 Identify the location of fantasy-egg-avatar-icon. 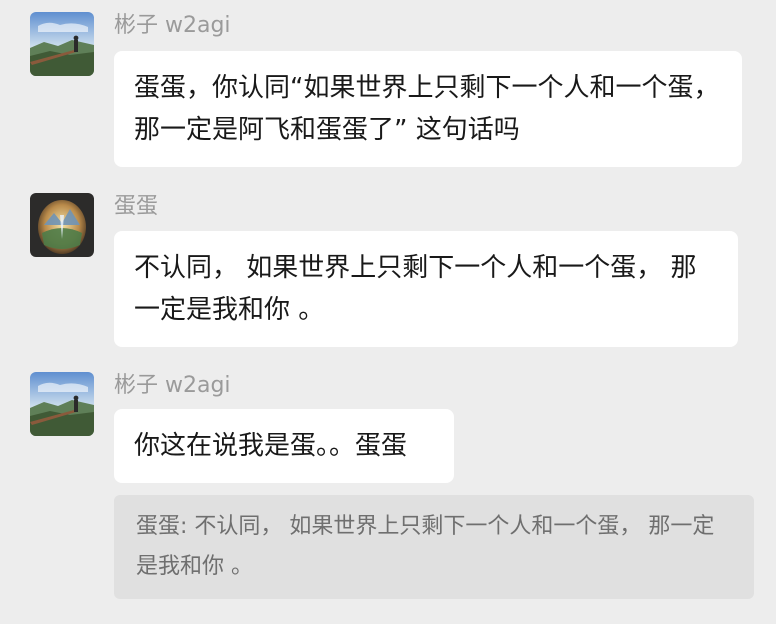
(62, 225).